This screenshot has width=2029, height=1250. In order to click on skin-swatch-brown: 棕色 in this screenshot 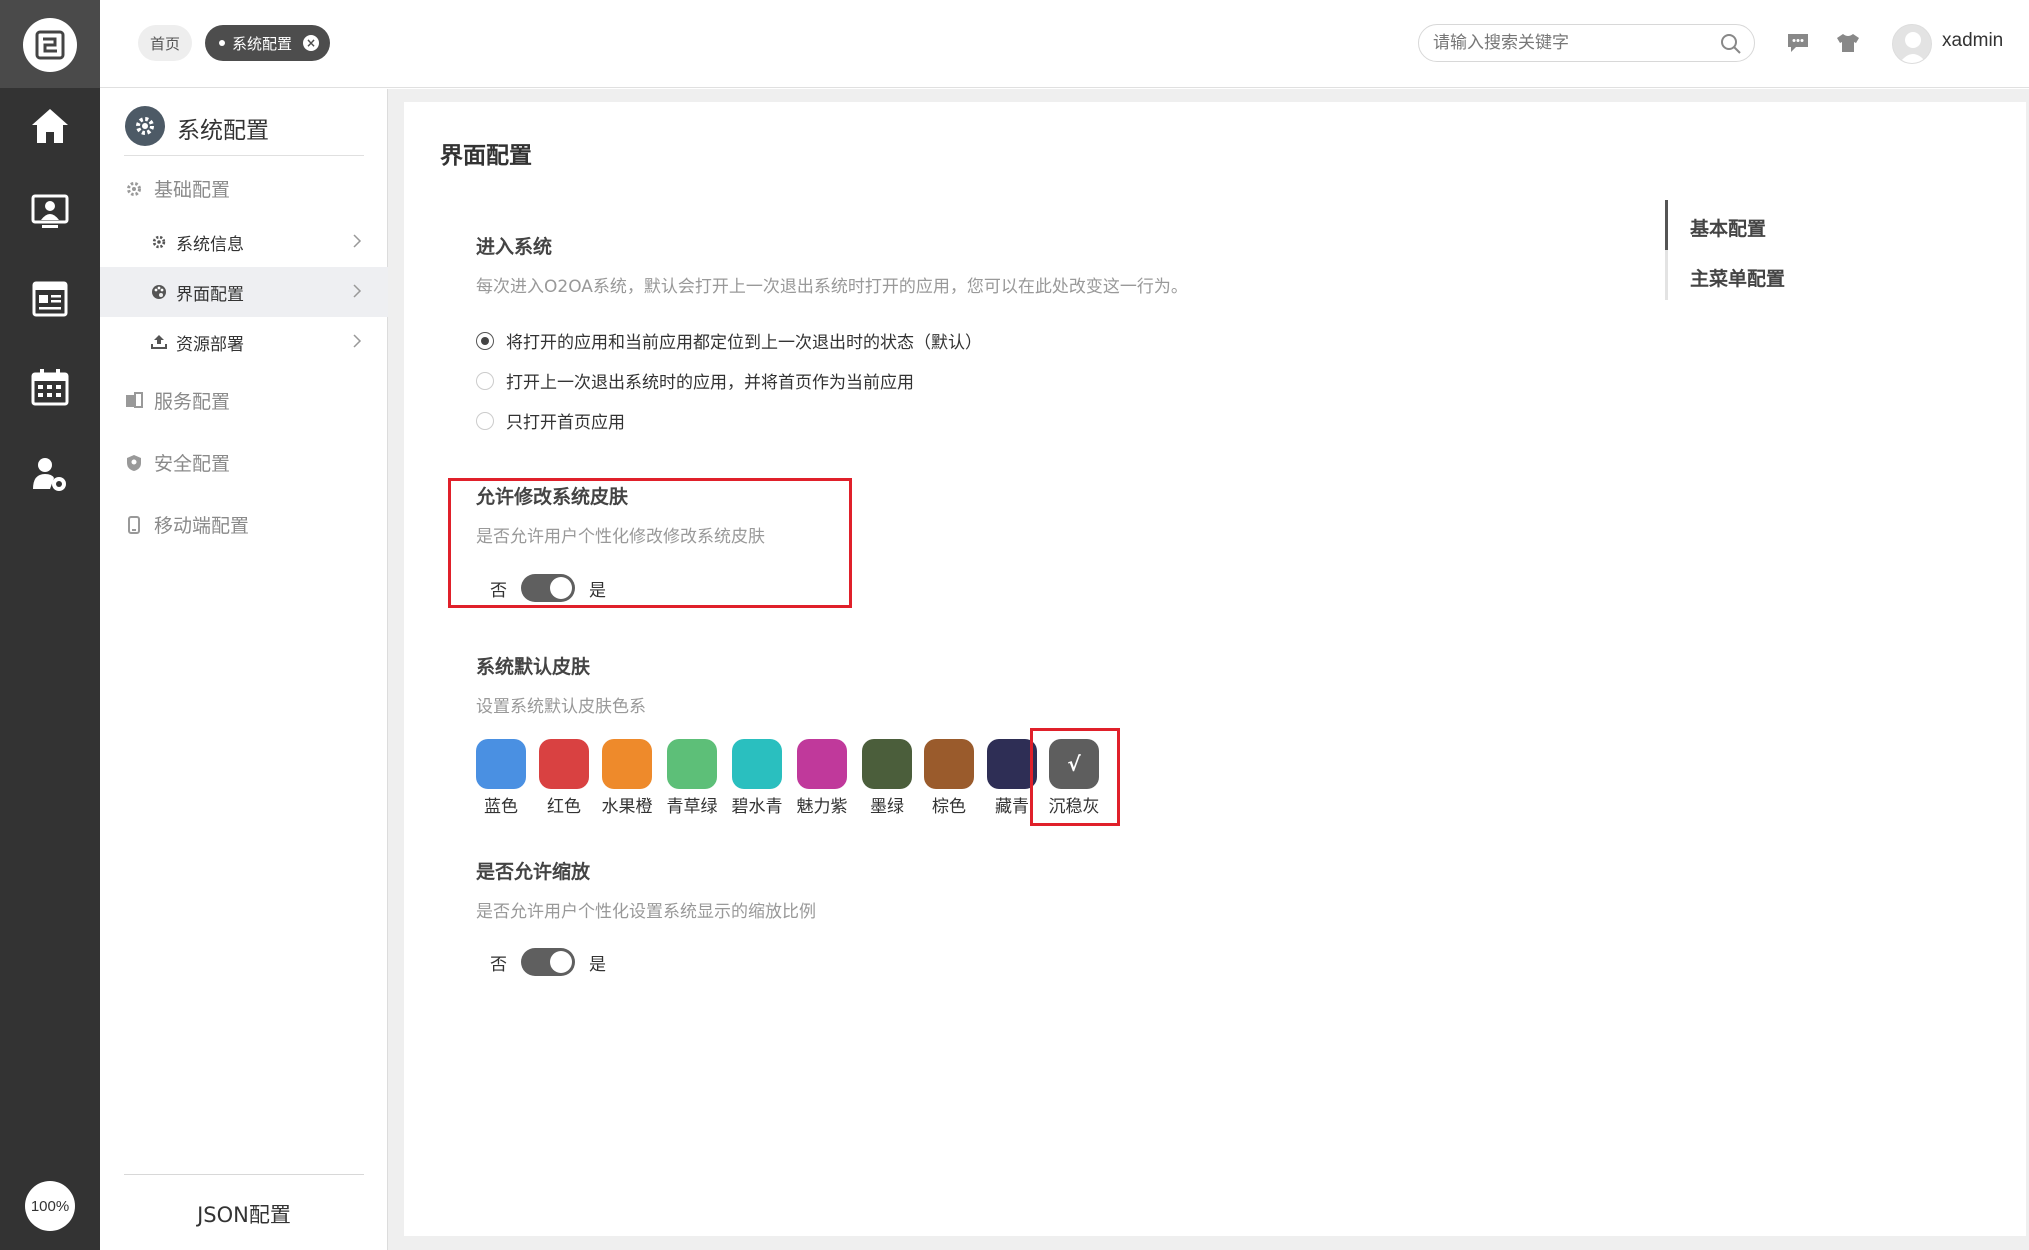, I will do `click(949, 778)`.